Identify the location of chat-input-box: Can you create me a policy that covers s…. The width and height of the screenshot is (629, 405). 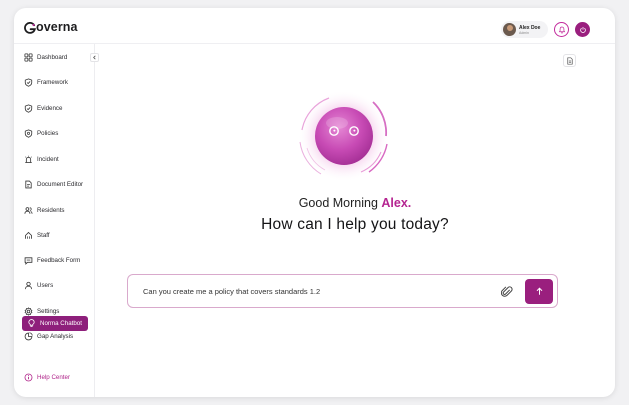
(342, 291).